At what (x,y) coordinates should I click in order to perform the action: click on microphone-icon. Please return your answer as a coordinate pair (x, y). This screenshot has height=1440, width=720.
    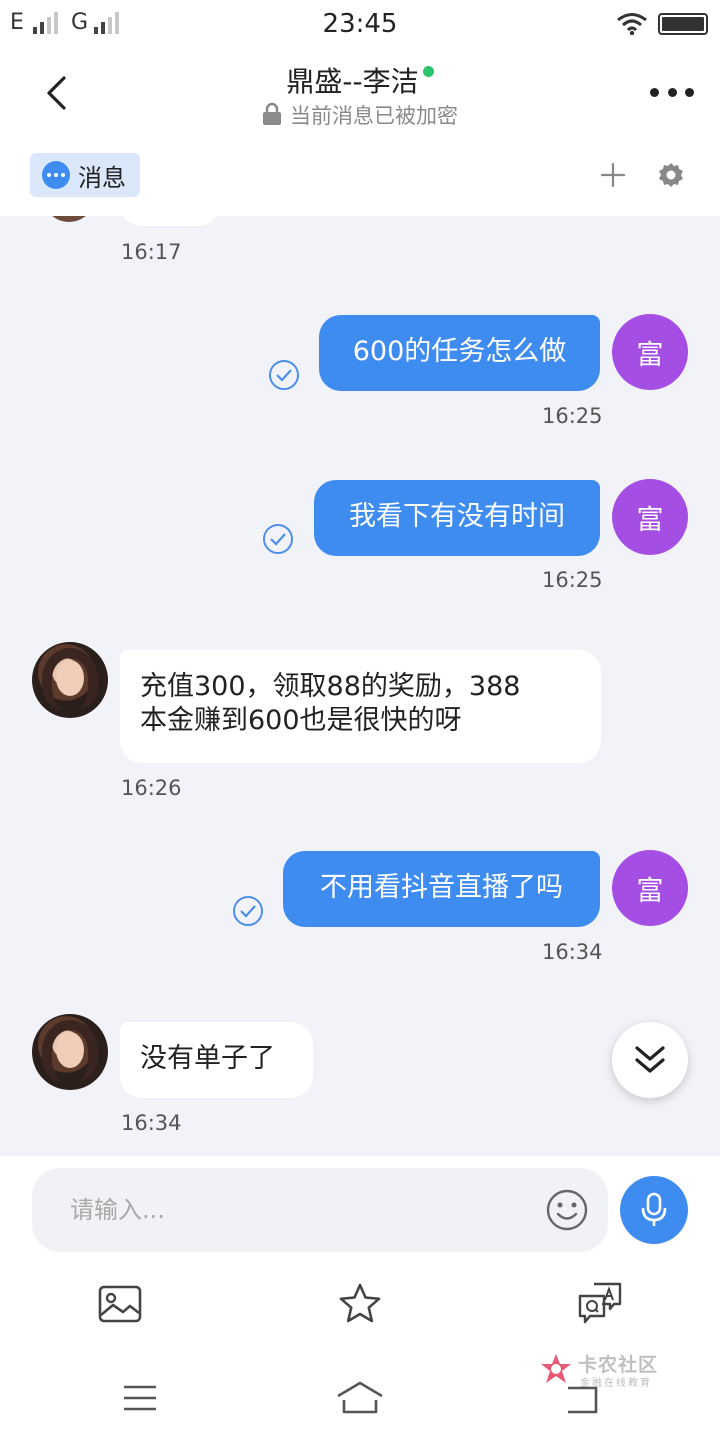
    Looking at the image, I should click on (654, 1209).